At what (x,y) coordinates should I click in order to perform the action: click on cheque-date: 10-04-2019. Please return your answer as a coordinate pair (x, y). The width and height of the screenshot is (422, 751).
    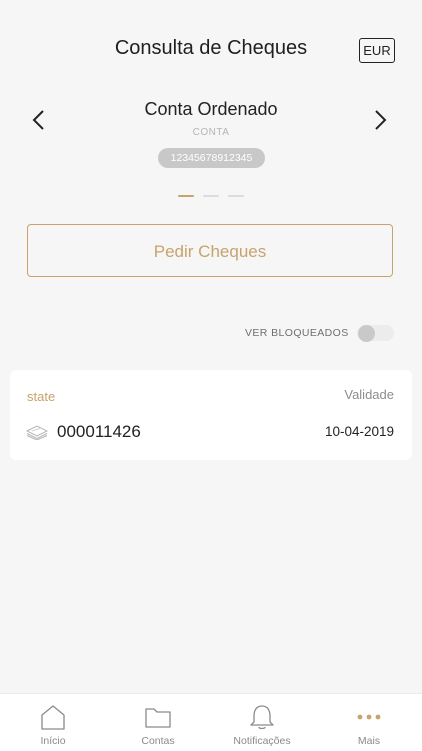
    Looking at the image, I should click on (359, 431).